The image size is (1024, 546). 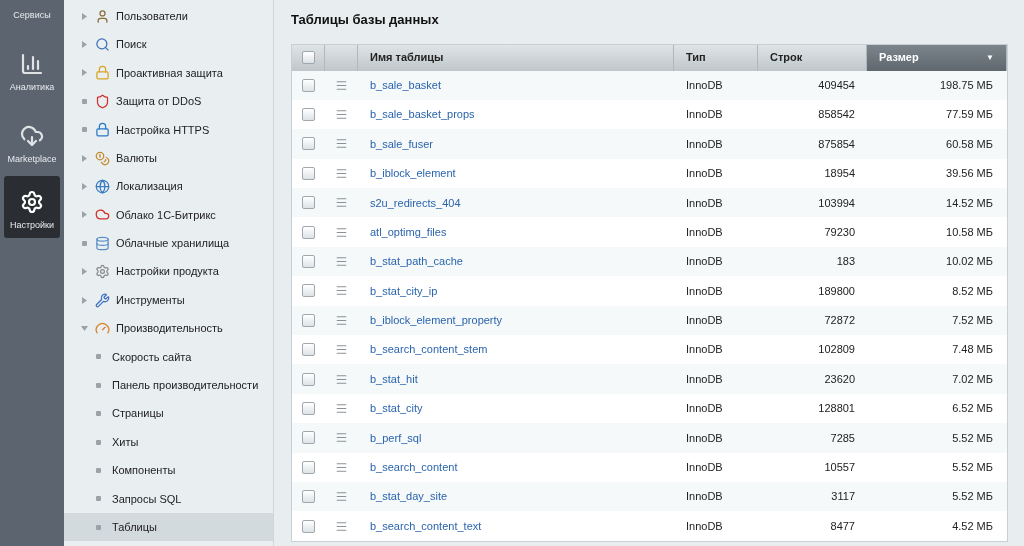 I want to click on table-name-link: b_sale_fuser, so click(x=401, y=143).